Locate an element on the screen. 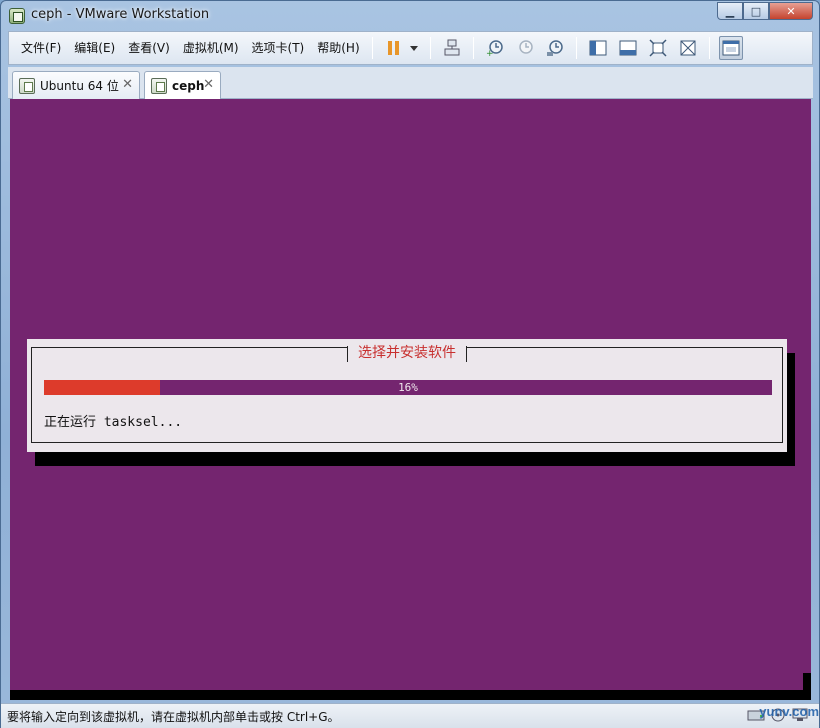 This screenshot has width=820, height=728. console-view-icon is located at coordinates (731, 48).